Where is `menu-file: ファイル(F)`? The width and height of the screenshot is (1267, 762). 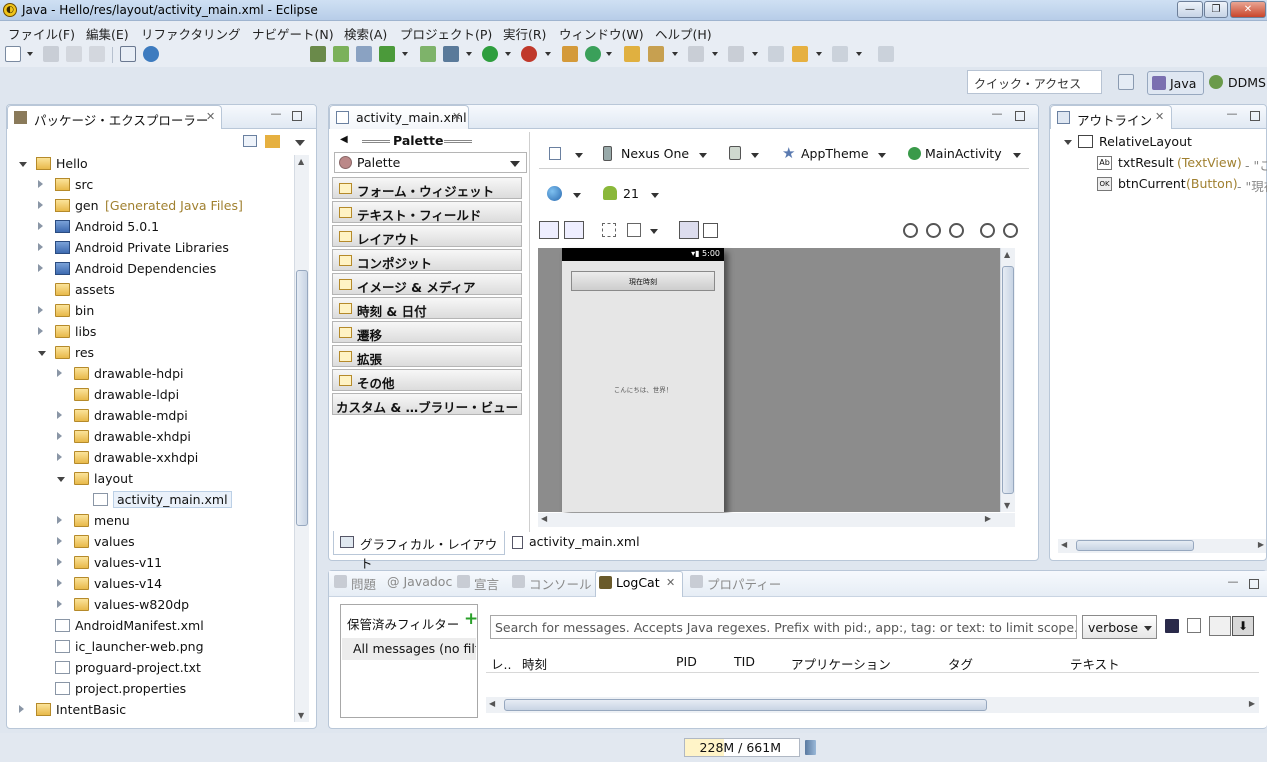 menu-file: ファイル(F) is located at coordinates (41, 33).